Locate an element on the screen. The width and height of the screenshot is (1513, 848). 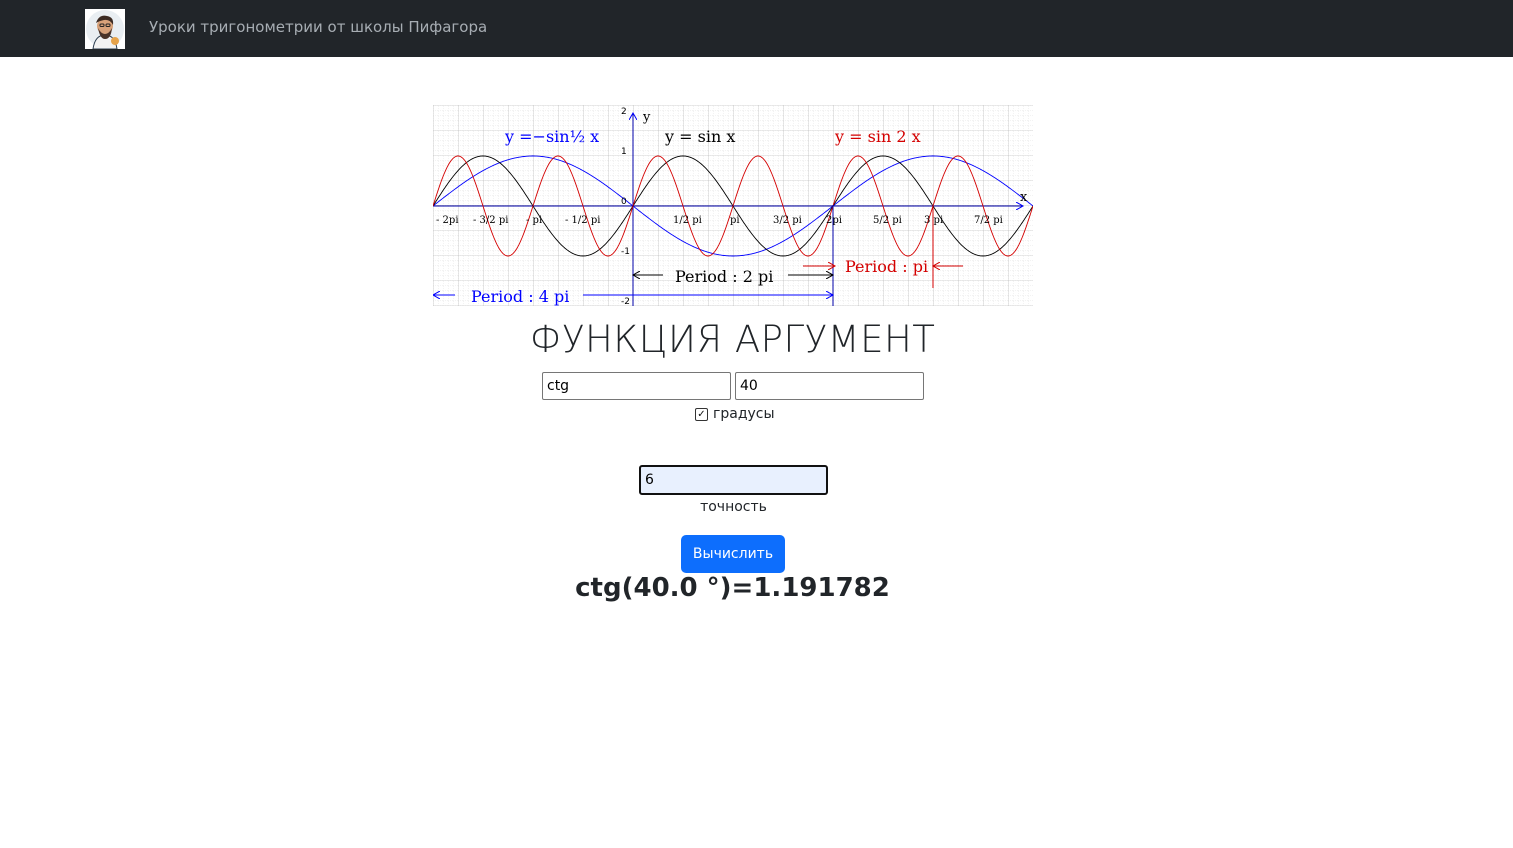
check-icon: ✓ is located at coordinates (701, 414).